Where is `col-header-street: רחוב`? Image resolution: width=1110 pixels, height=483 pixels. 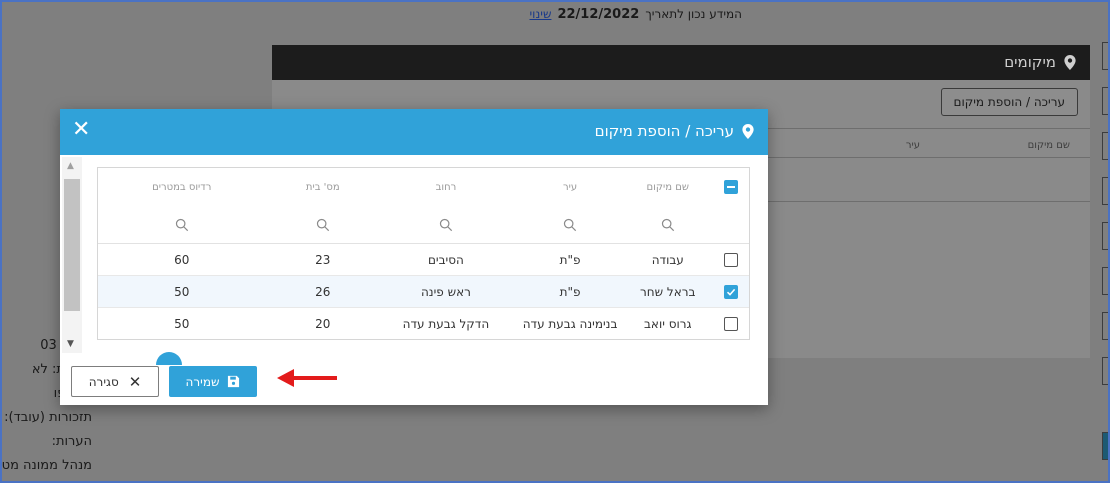 col-header-street: רחוב is located at coordinates (446, 187).